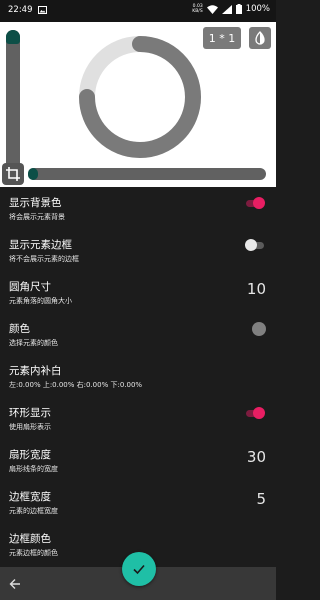 Image resolution: width=320 pixels, height=600 pixels. Describe the element at coordinates (30, 427) in the screenshot. I see `setting-description: 使用扇形表示` at that location.